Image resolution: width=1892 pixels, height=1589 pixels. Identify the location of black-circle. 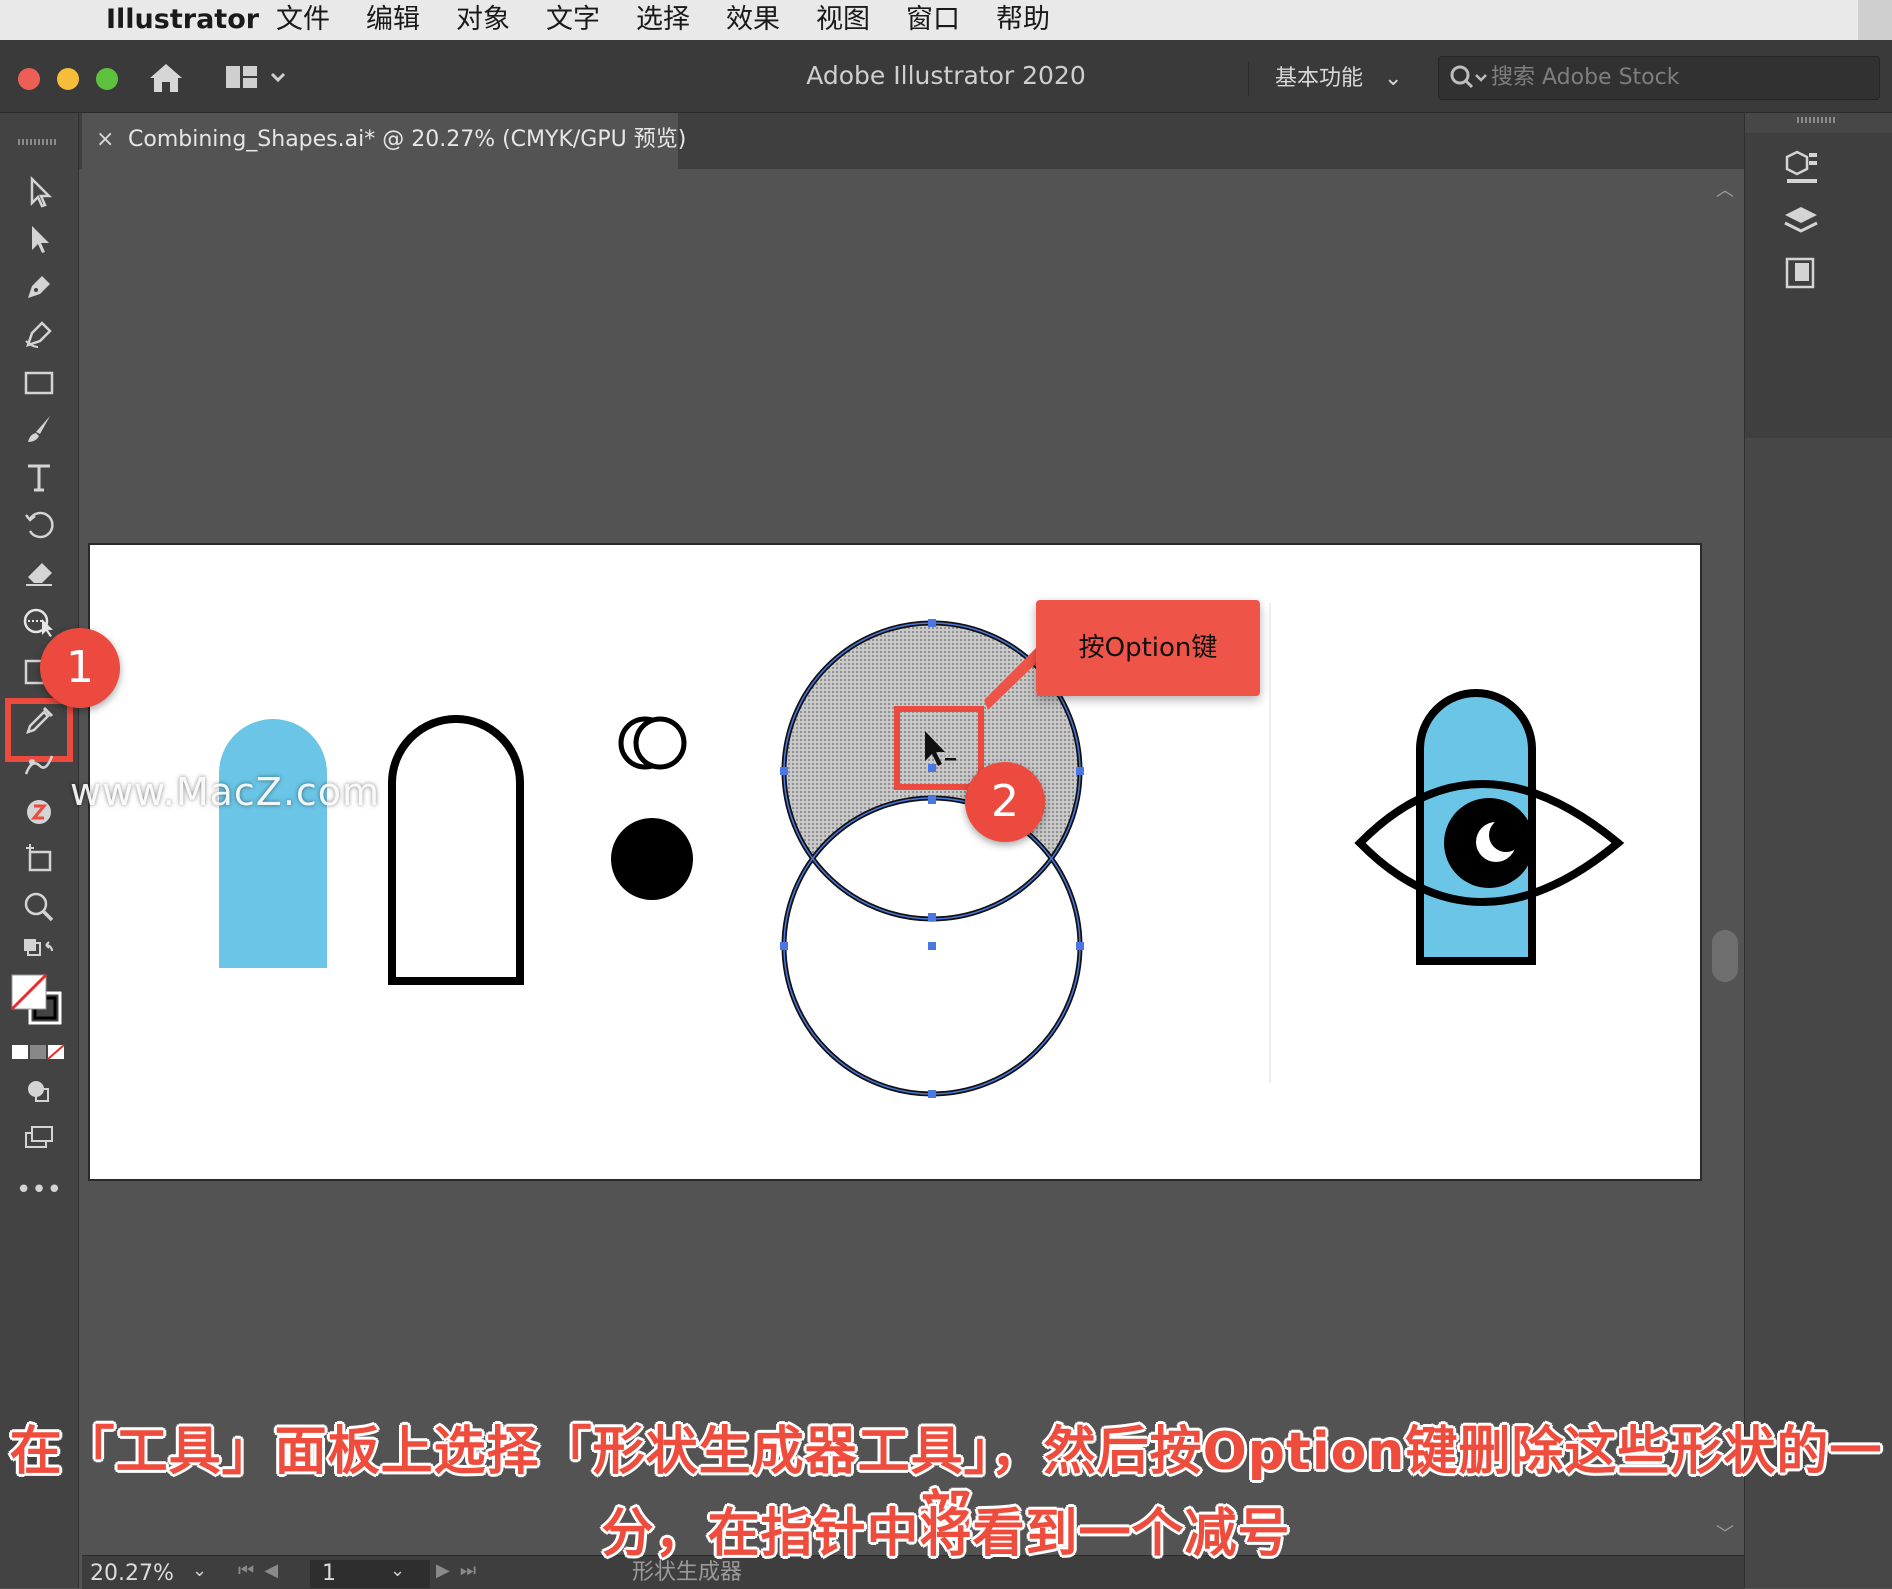
(652, 859).